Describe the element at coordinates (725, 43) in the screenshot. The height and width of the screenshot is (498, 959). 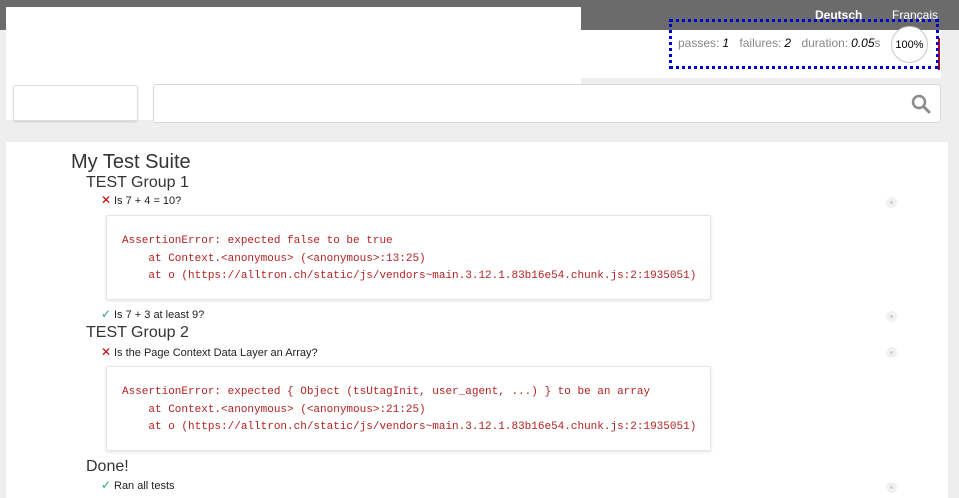
I see `passes-count: 1` at that location.